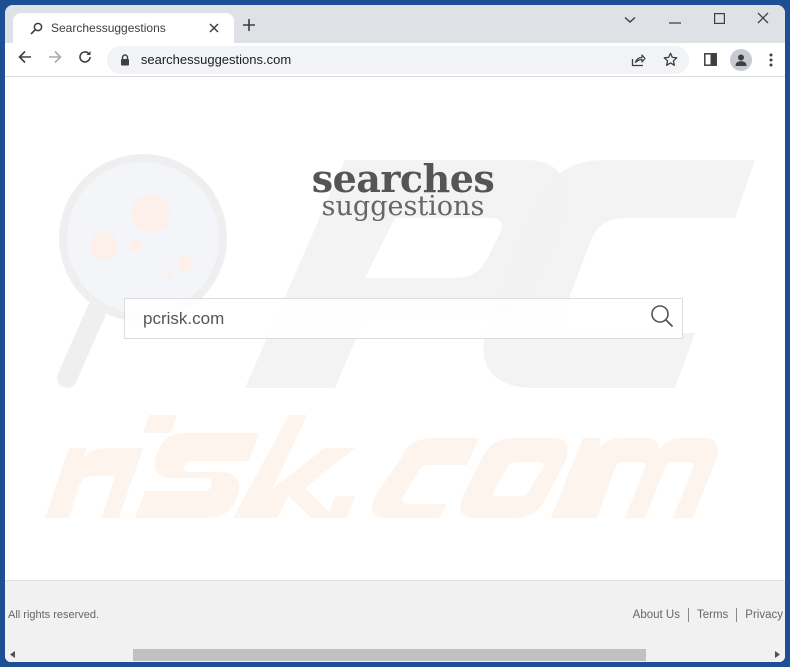 The height and width of the screenshot is (667, 790). Describe the element at coordinates (656, 615) in the screenshot. I see `footer-link-about-us: About Us` at that location.